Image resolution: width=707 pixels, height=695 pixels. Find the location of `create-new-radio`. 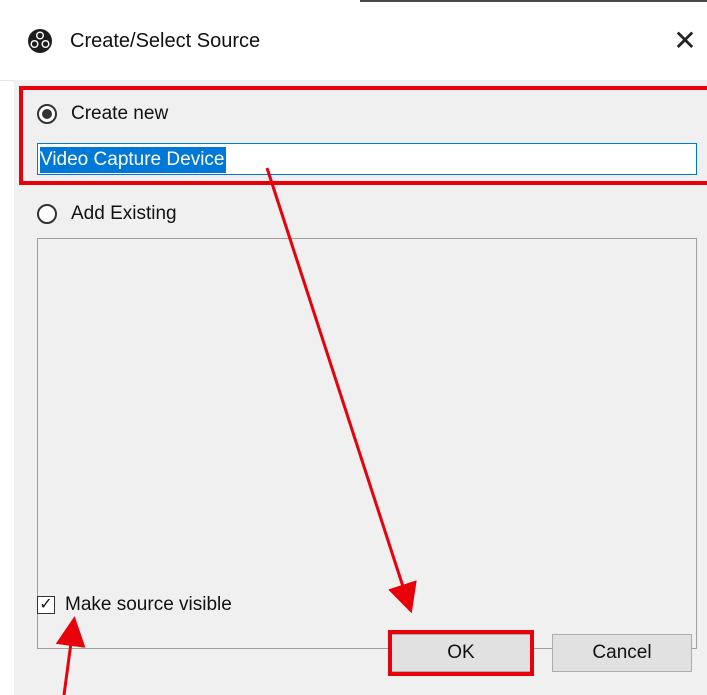

create-new-radio is located at coordinates (47, 114).